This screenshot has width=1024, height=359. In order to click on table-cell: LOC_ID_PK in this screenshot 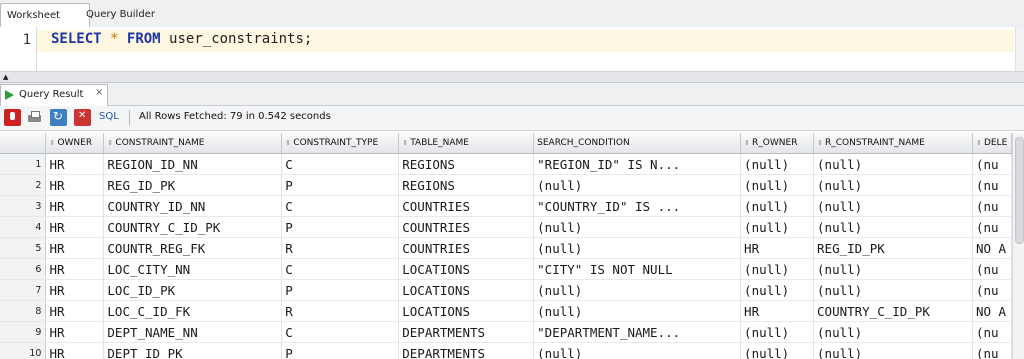, I will do `click(193, 290)`.